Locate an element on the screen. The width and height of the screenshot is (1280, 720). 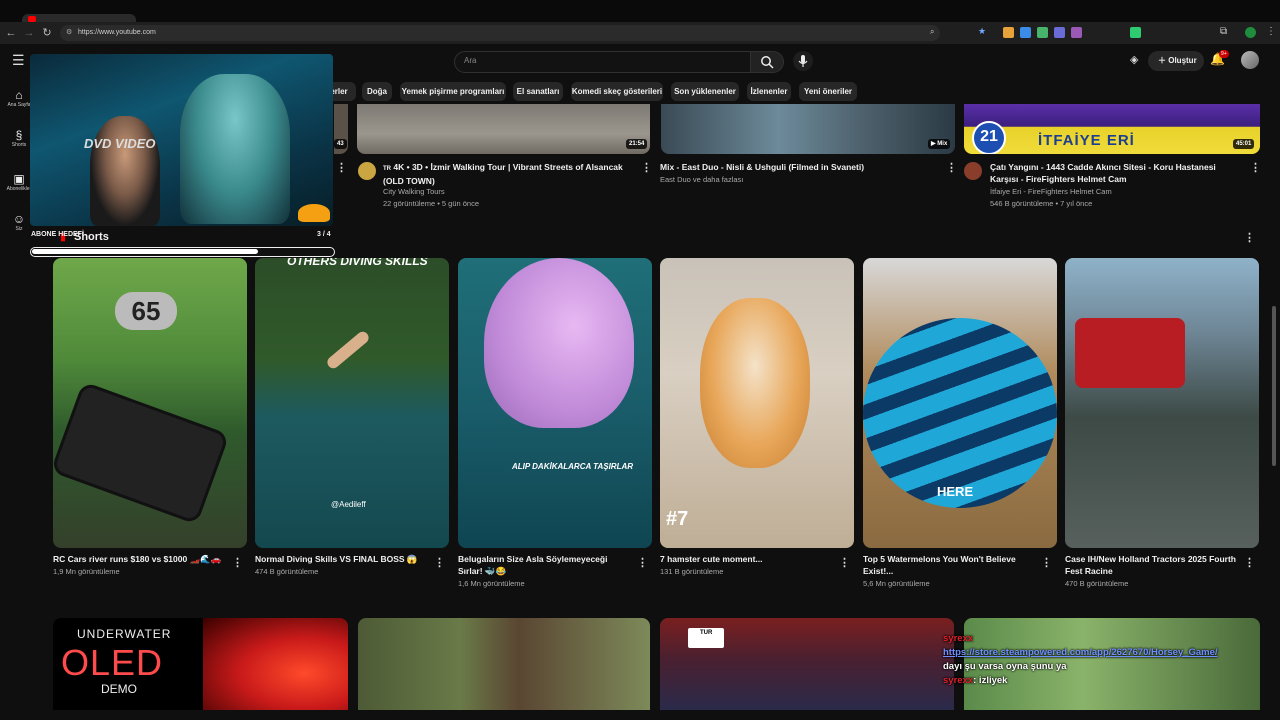
channel-name: City Walking Tours is located at coordinates (414, 192).